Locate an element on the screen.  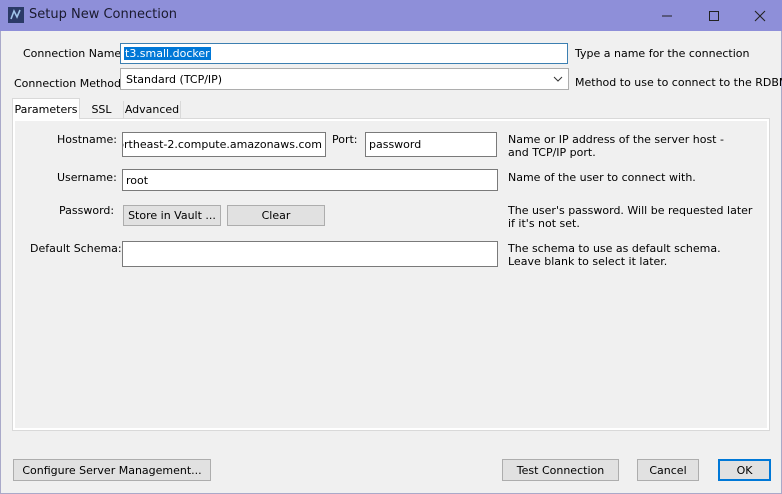
mysql-workbench-icon is located at coordinates (16, 15).